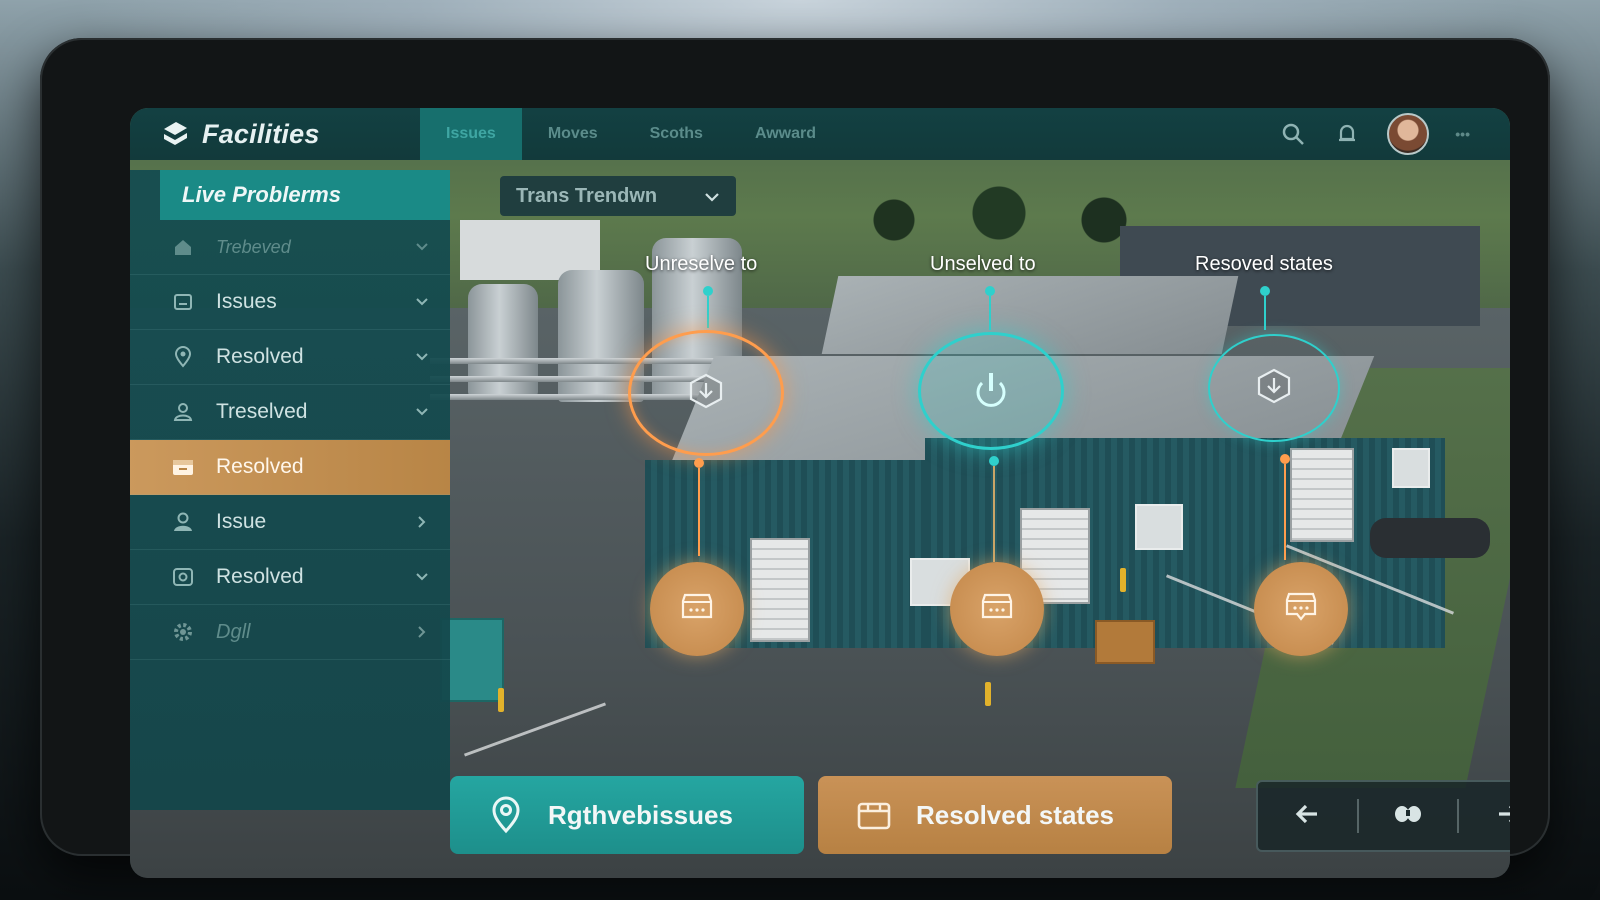  I want to click on sidebar-header: Live Problerms, so click(305, 195).